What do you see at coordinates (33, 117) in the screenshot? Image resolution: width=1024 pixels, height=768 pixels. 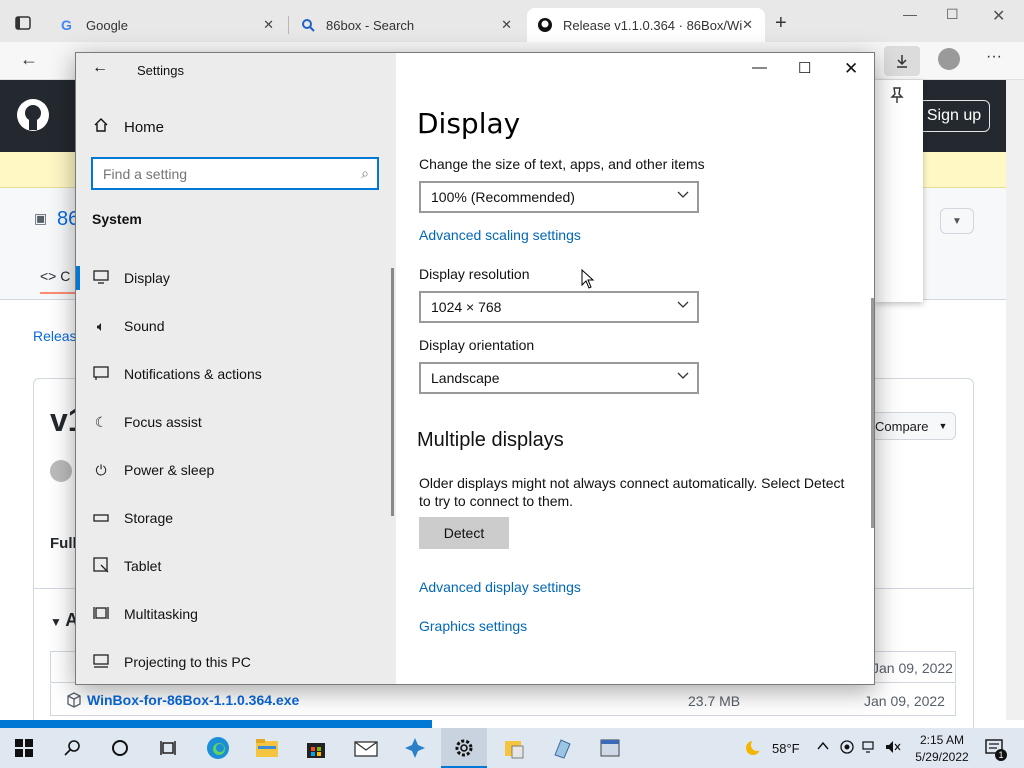 I see `github-logo-icon` at bounding box center [33, 117].